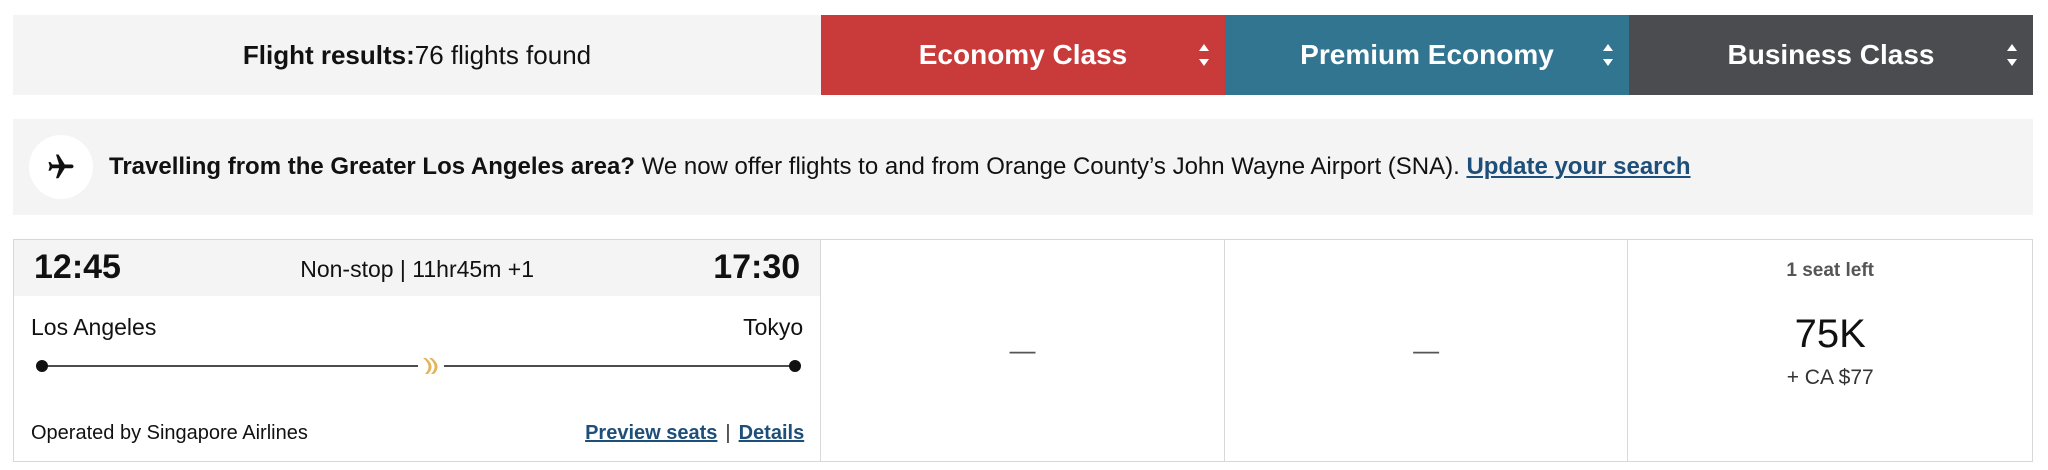 The image size is (2048, 470). I want to click on results-summary: Flight results: 76 flights found, so click(417, 55).